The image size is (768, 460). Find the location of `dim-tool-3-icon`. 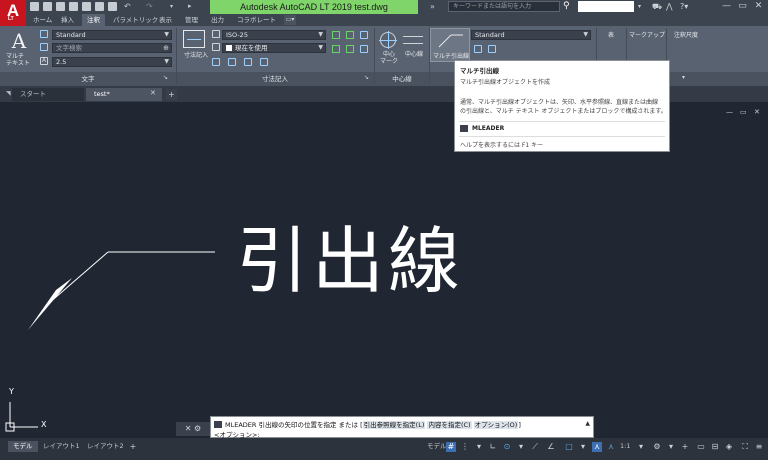

dim-tool-3-icon is located at coordinates (248, 62).